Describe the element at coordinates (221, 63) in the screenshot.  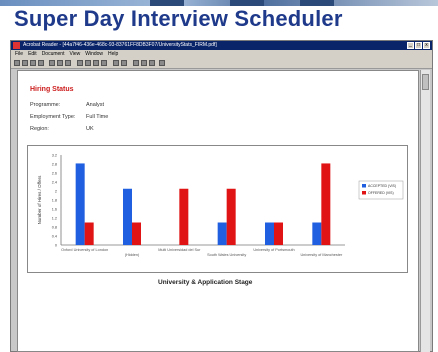
I see `toolbar` at that location.